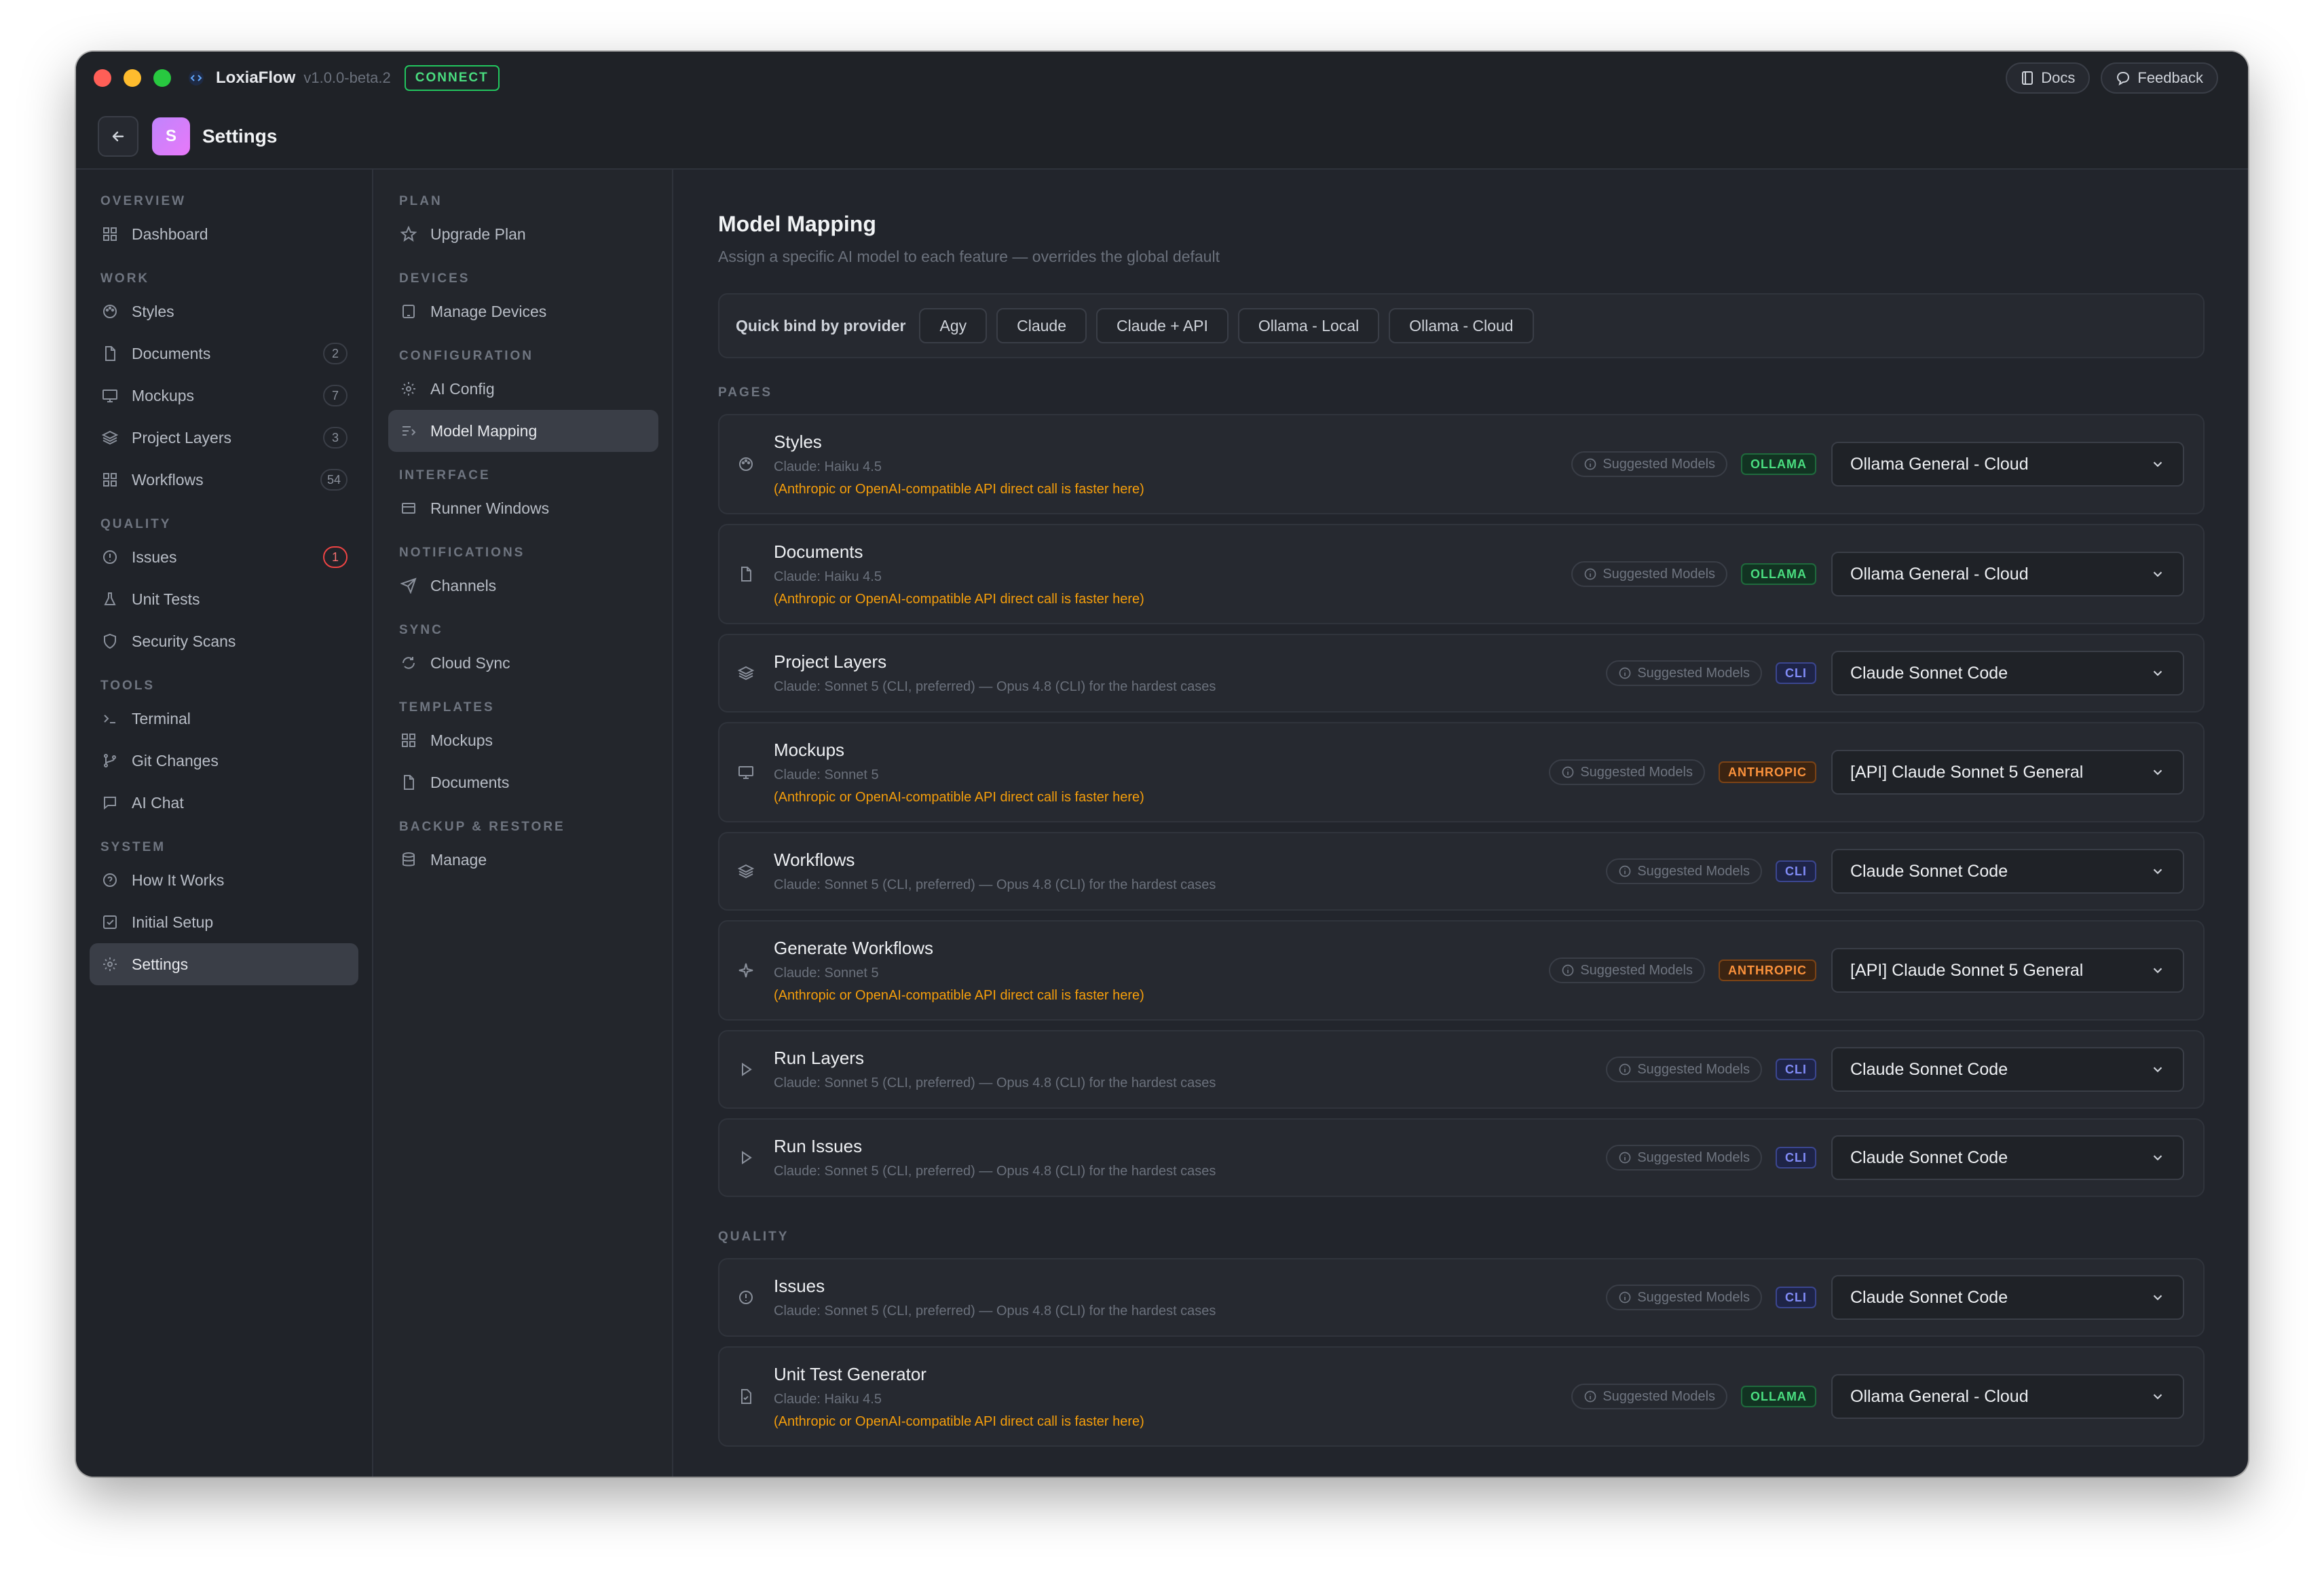 The height and width of the screenshot is (1577, 2324). Describe the element at coordinates (240, 136) in the screenshot. I see `page-title: Settings` at that location.